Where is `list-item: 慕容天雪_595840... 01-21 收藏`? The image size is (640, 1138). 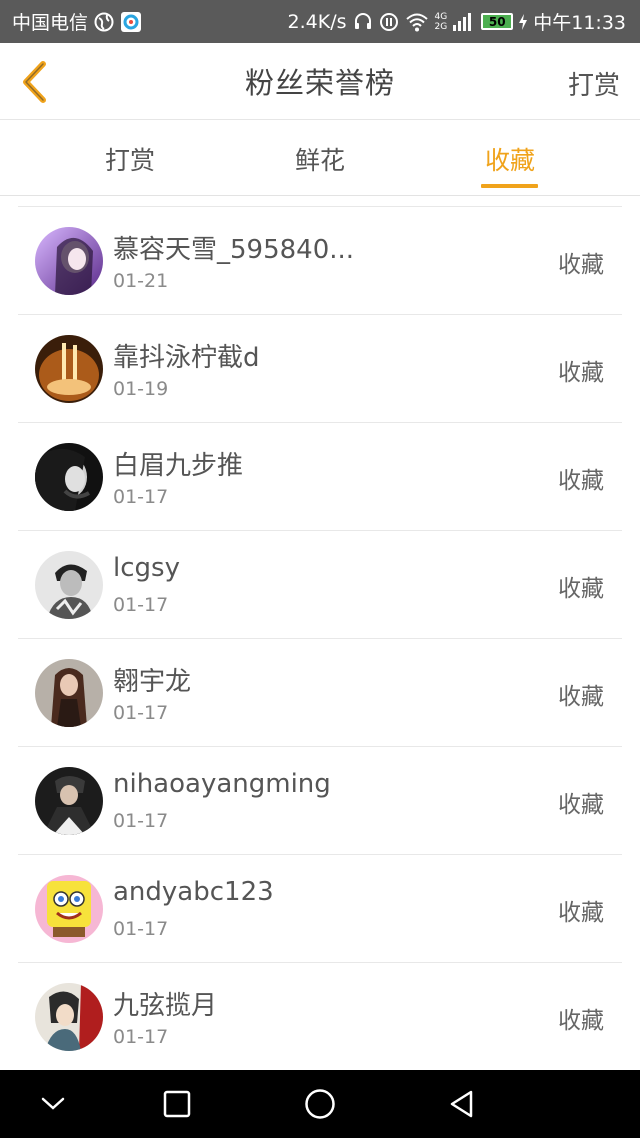 list-item: 慕容天雪_595840... 01-21 收藏 is located at coordinates (320, 261).